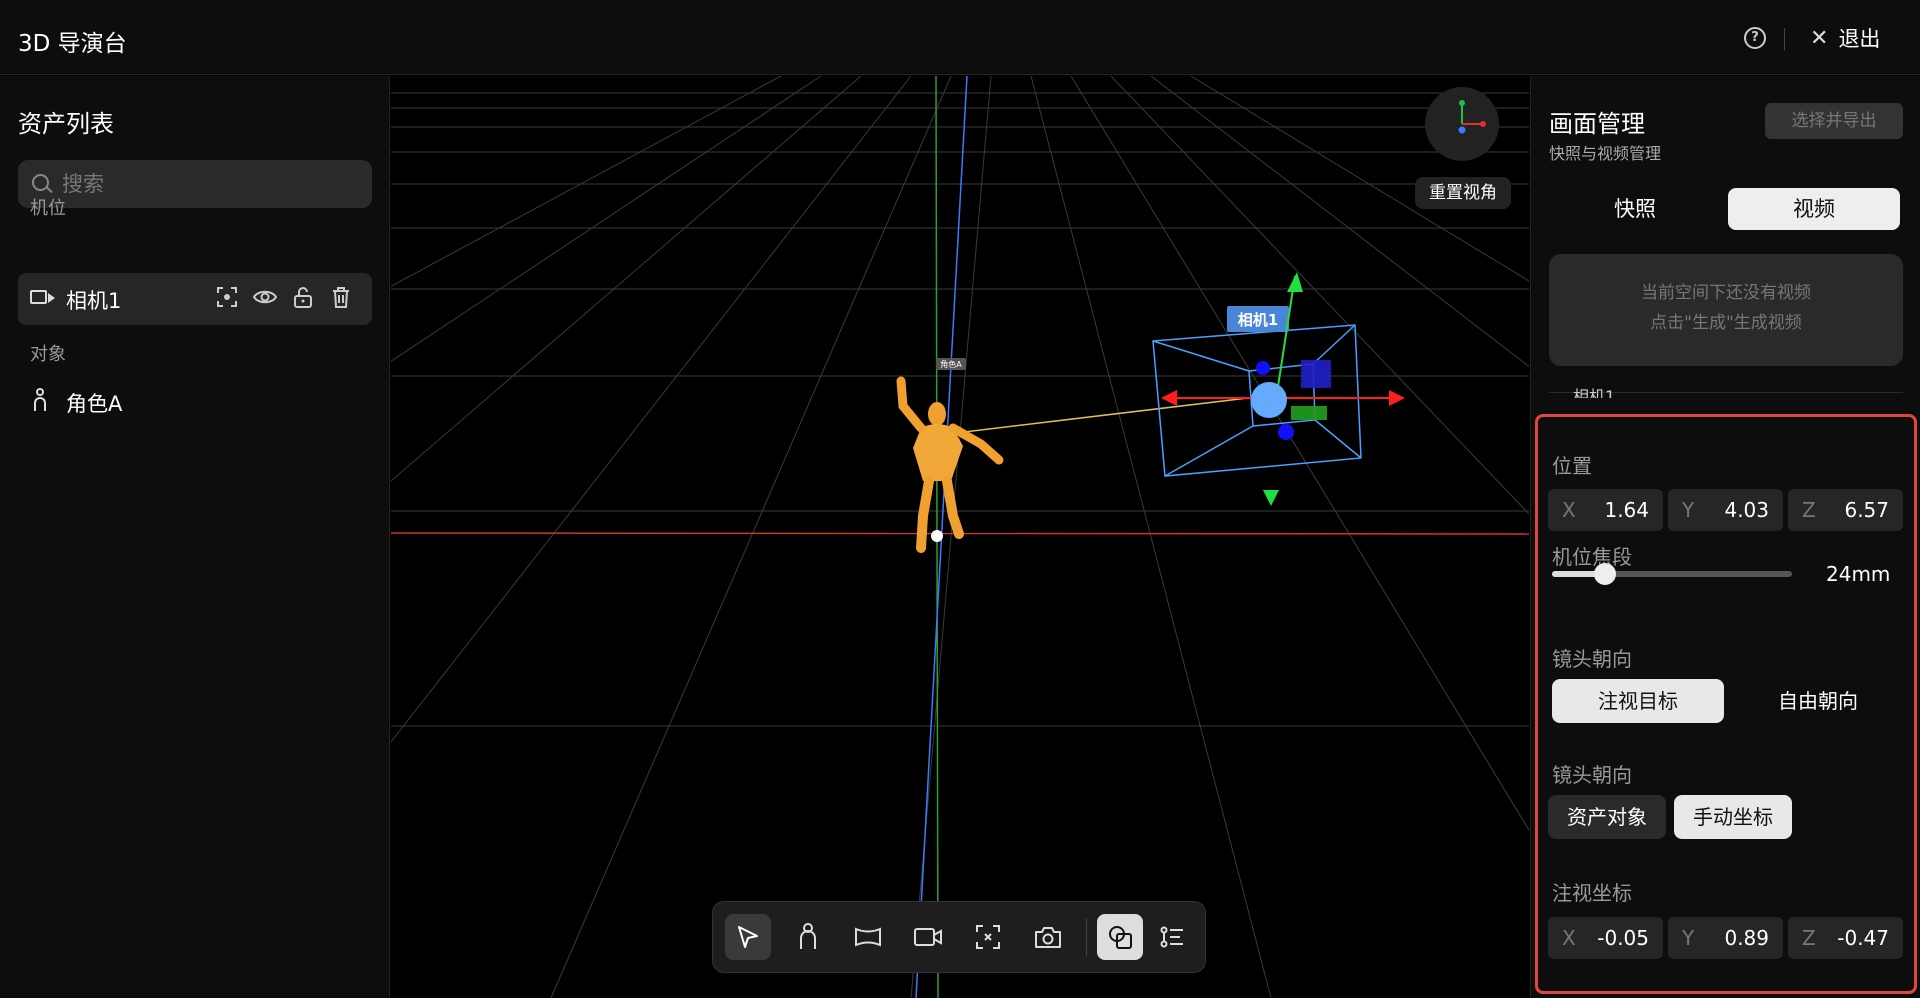 The image size is (1920, 998). I want to click on focal-length-value: 24mm, so click(1858, 574).